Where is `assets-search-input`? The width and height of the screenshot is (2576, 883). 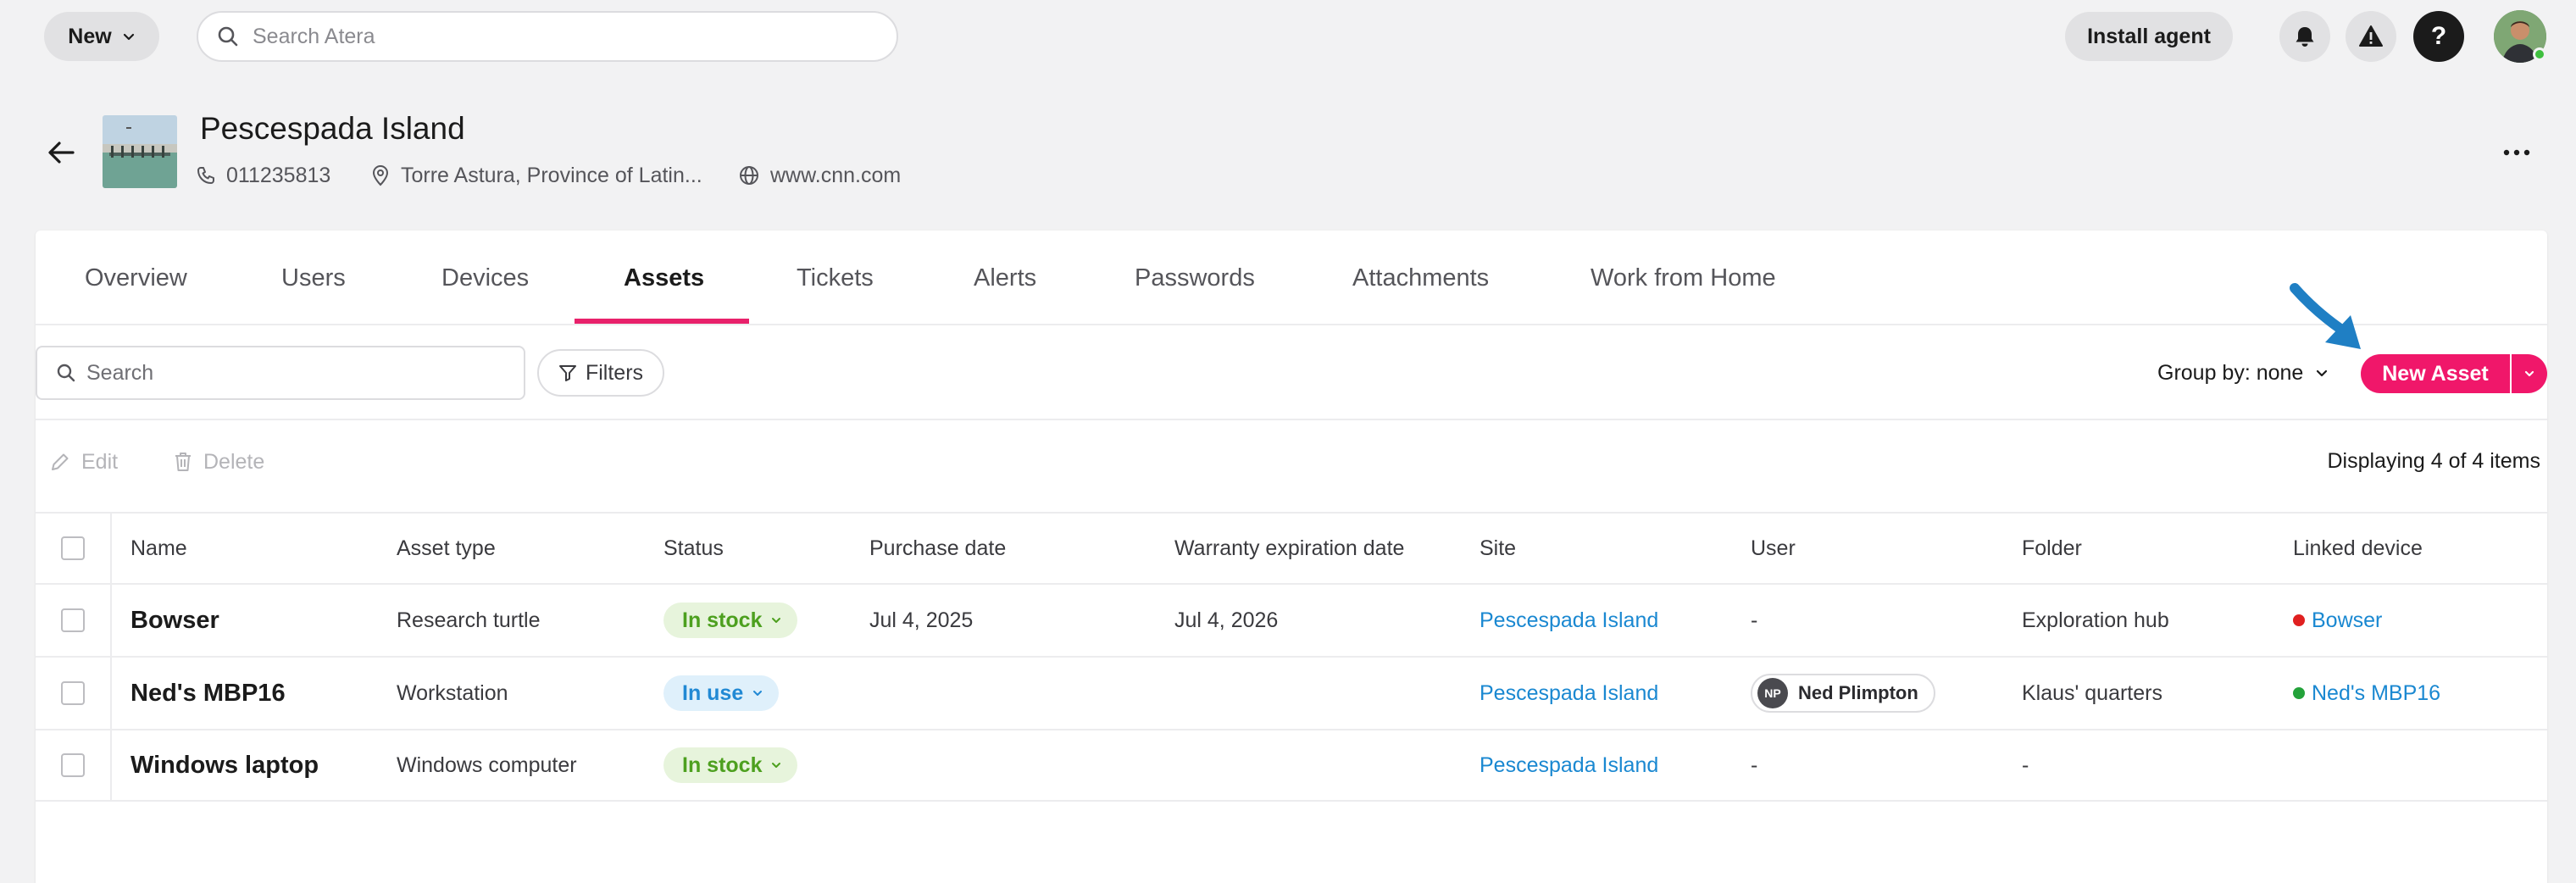 assets-search-input is located at coordinates (289, 373).